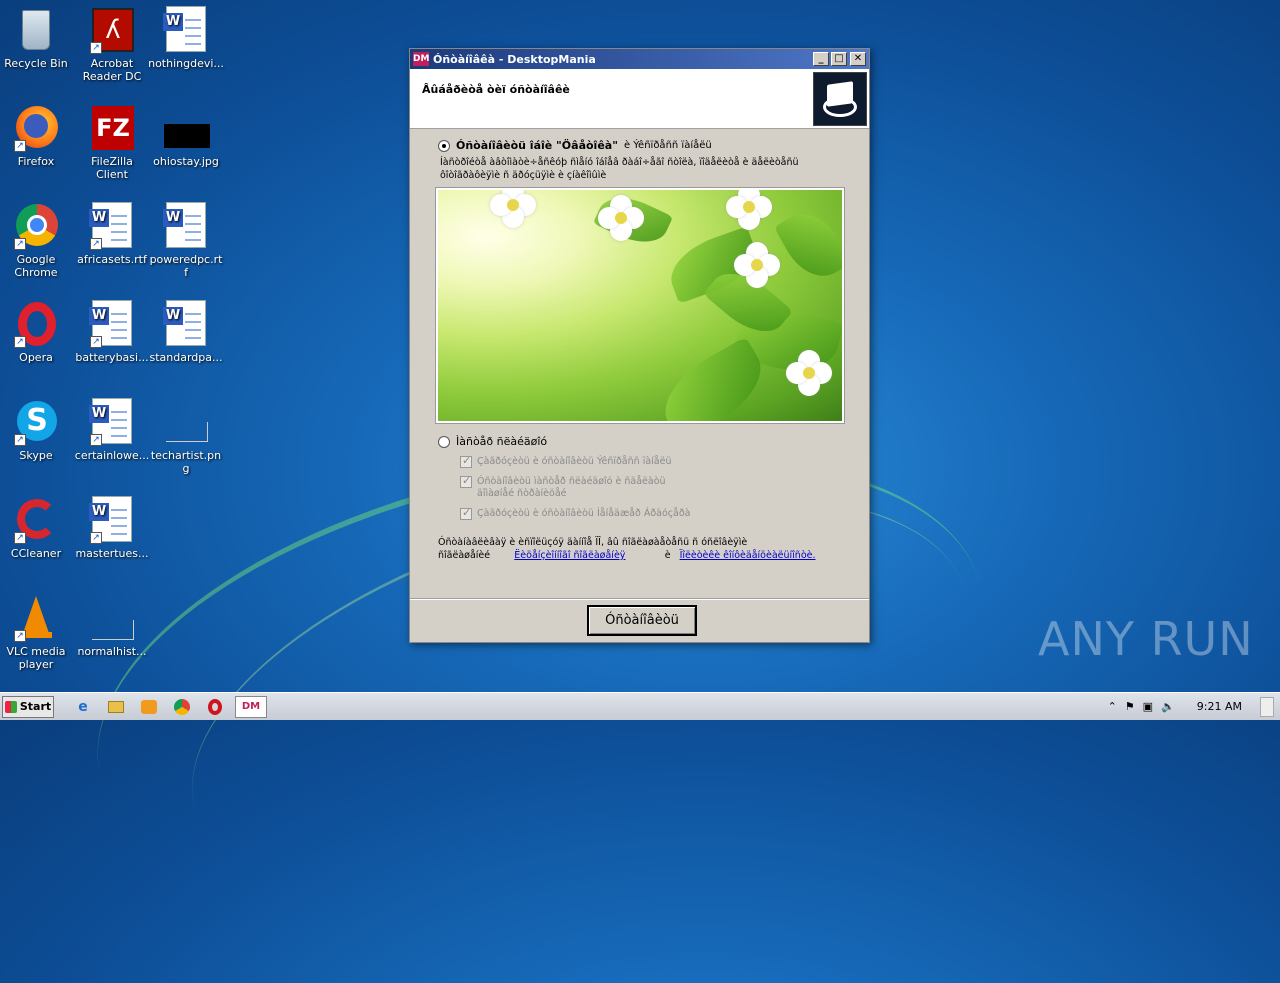 This screenshot has width=1280, height=983. What do you see at coordinates (1267, 706) in the screenshot?
I see `show-desktop-button` at bounding box center [1267, 706].